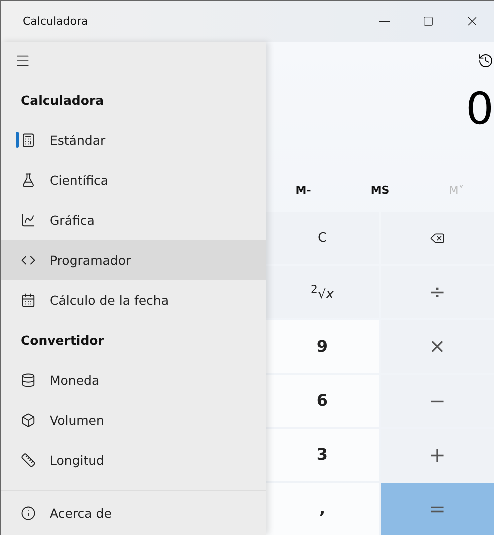  I want to click on nav-item: Científica, so click(133, 180).